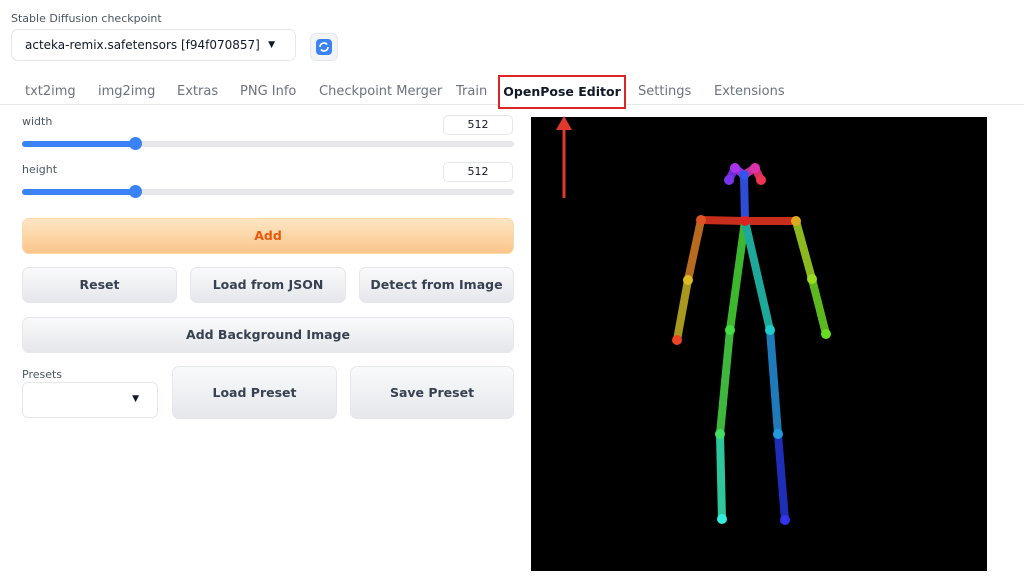 This screenshot has height=579, width=1024. Describe the element at coordinates (254, 392) in the screenshot. I see `load-preset-button: Load Preset` at that location.